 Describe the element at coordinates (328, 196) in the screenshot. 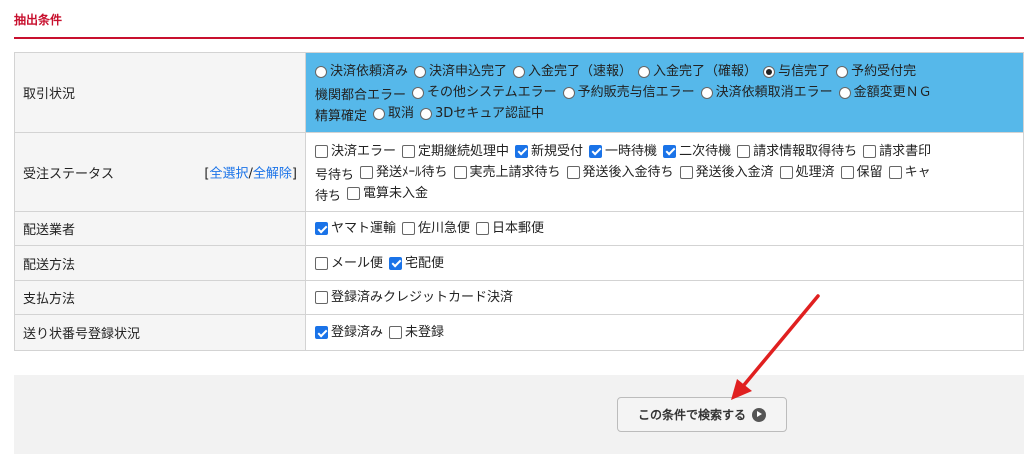

I see `order-status-option: 待ち` at that location.